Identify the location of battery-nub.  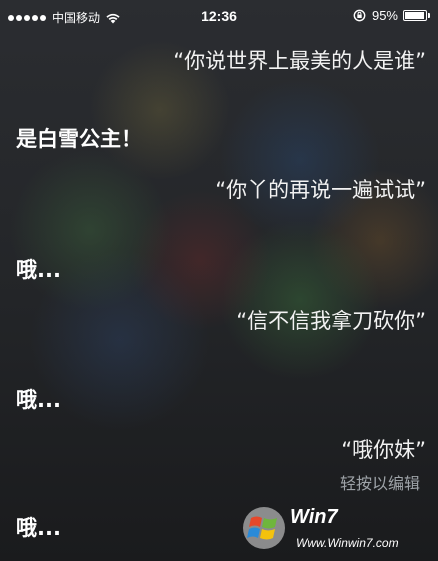
(429, 15).